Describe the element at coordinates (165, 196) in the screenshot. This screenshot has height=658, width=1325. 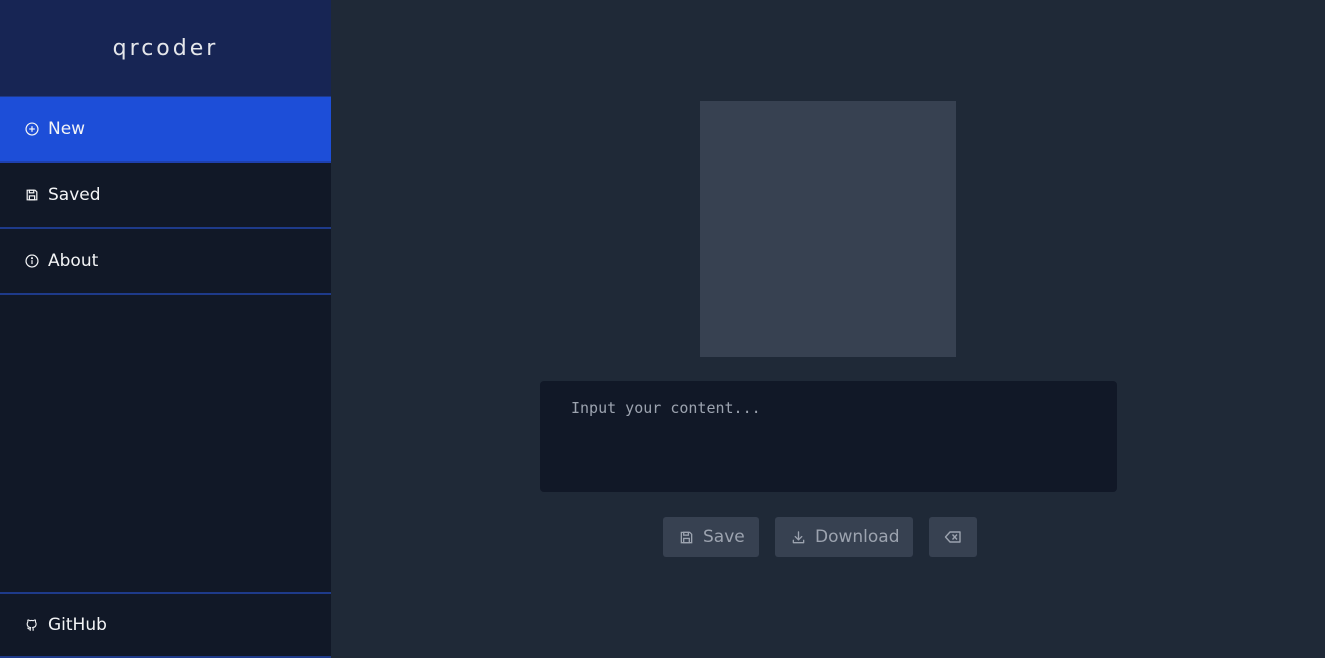
I see `sidebar-item-saved: Saved` at that location.